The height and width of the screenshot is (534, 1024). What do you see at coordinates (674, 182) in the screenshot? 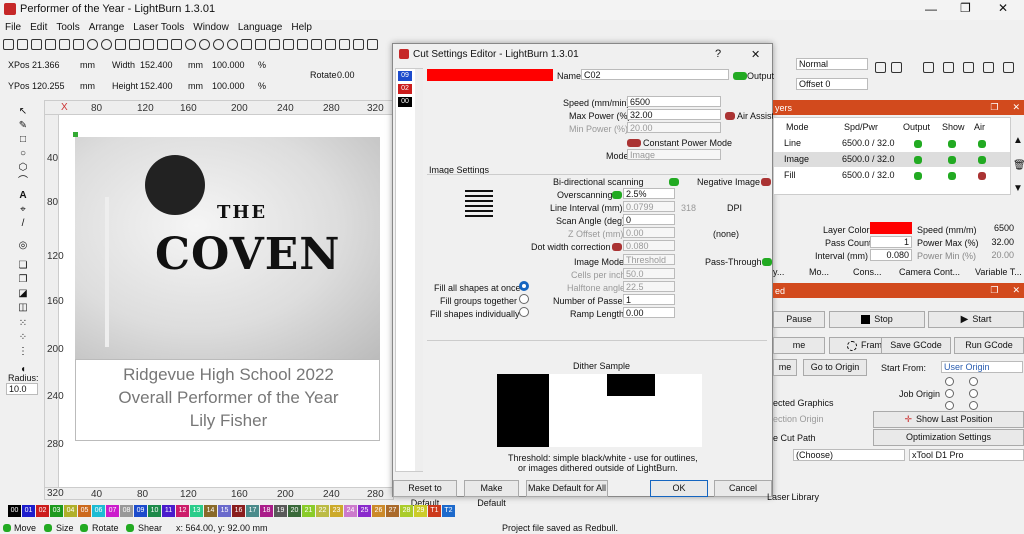
I see `bidir-toggle` at bounding box center [674, 182].